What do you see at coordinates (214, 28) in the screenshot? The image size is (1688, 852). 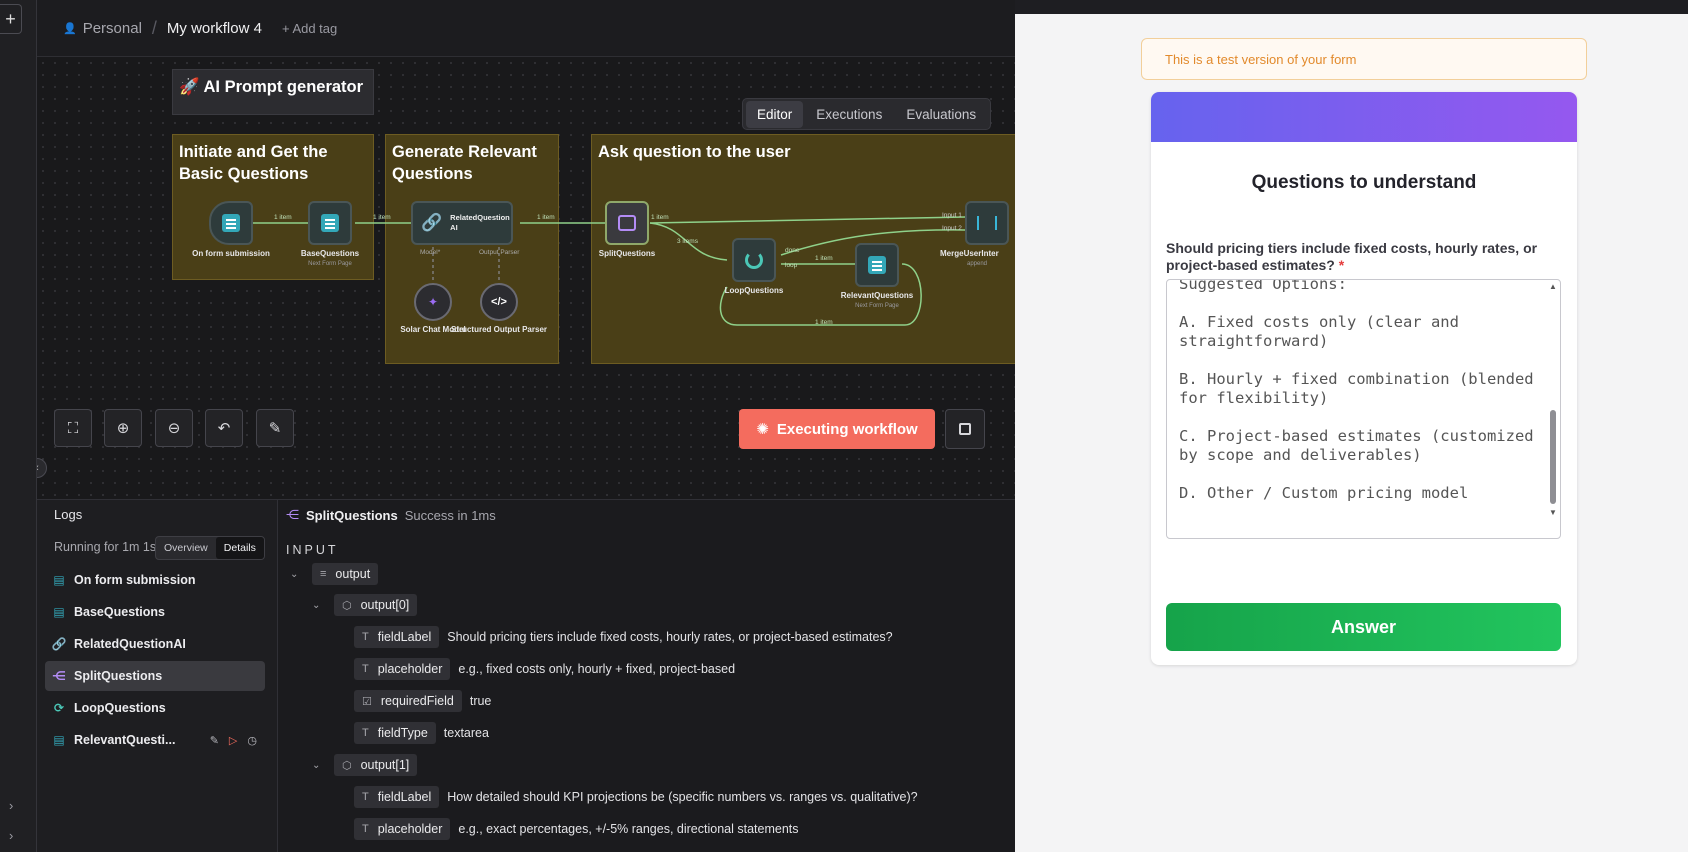 I see `workflow-name: My workflow 4` at bounding box center [214, 28].